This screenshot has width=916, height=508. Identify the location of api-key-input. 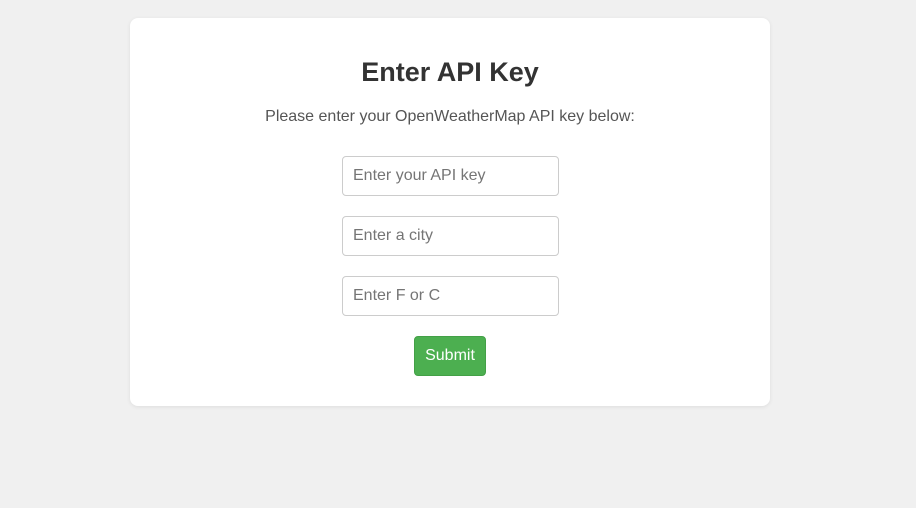
(450, 176).